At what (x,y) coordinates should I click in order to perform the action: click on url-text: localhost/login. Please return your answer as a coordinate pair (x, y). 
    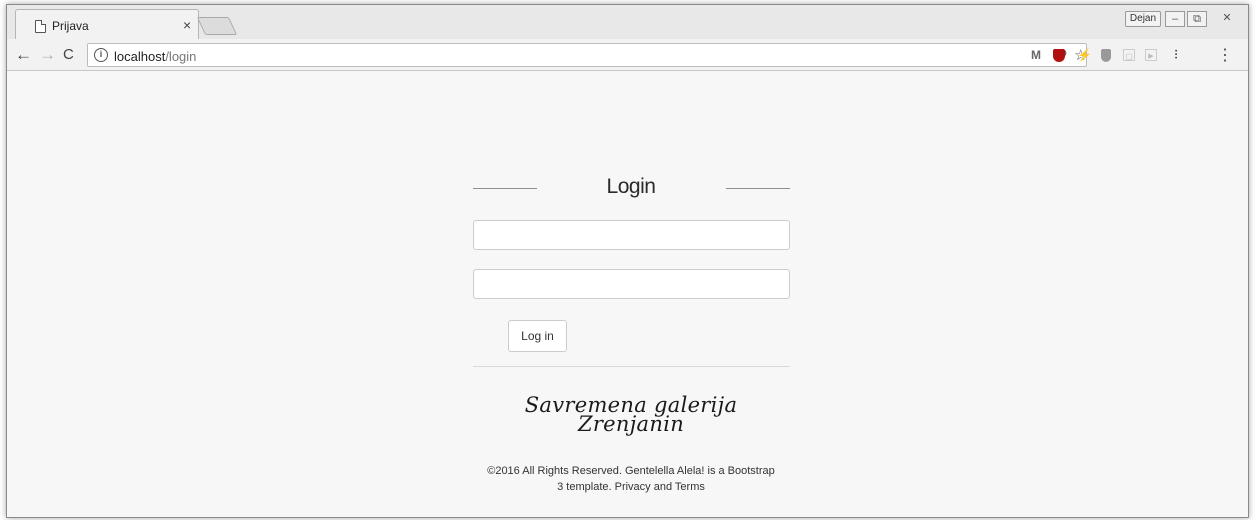
    Looking at the image, I should click on (155, 56).